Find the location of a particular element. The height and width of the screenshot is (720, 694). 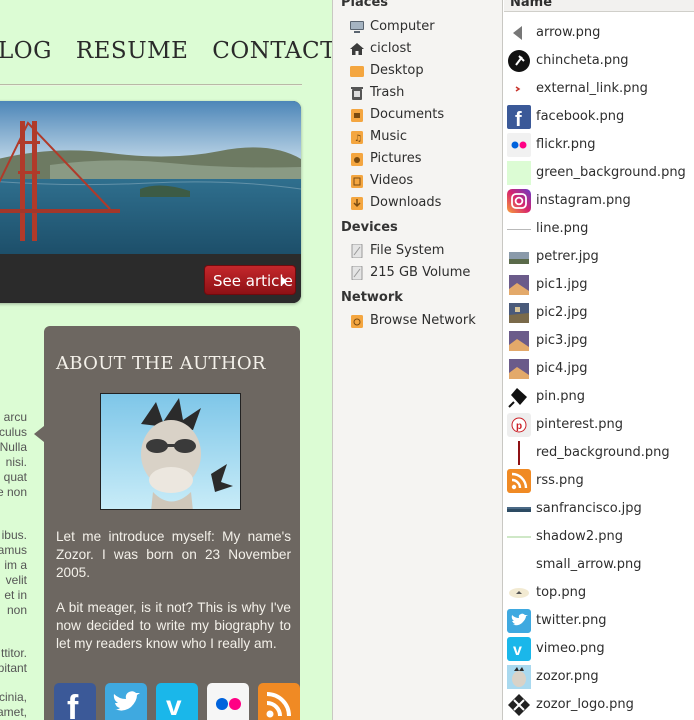

devices-heading: Devices is located at coordinates (369, 227).